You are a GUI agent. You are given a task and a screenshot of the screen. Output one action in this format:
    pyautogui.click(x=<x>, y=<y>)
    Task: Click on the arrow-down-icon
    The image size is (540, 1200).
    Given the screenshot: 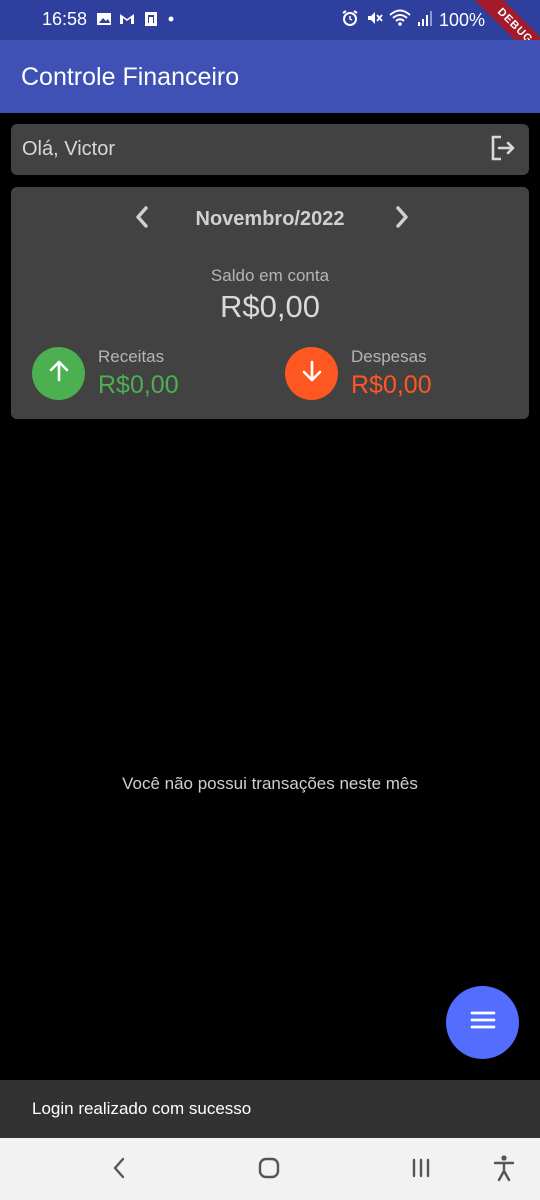 What is the action you would take?
    pyautogui.click(x=312, y=373)
    